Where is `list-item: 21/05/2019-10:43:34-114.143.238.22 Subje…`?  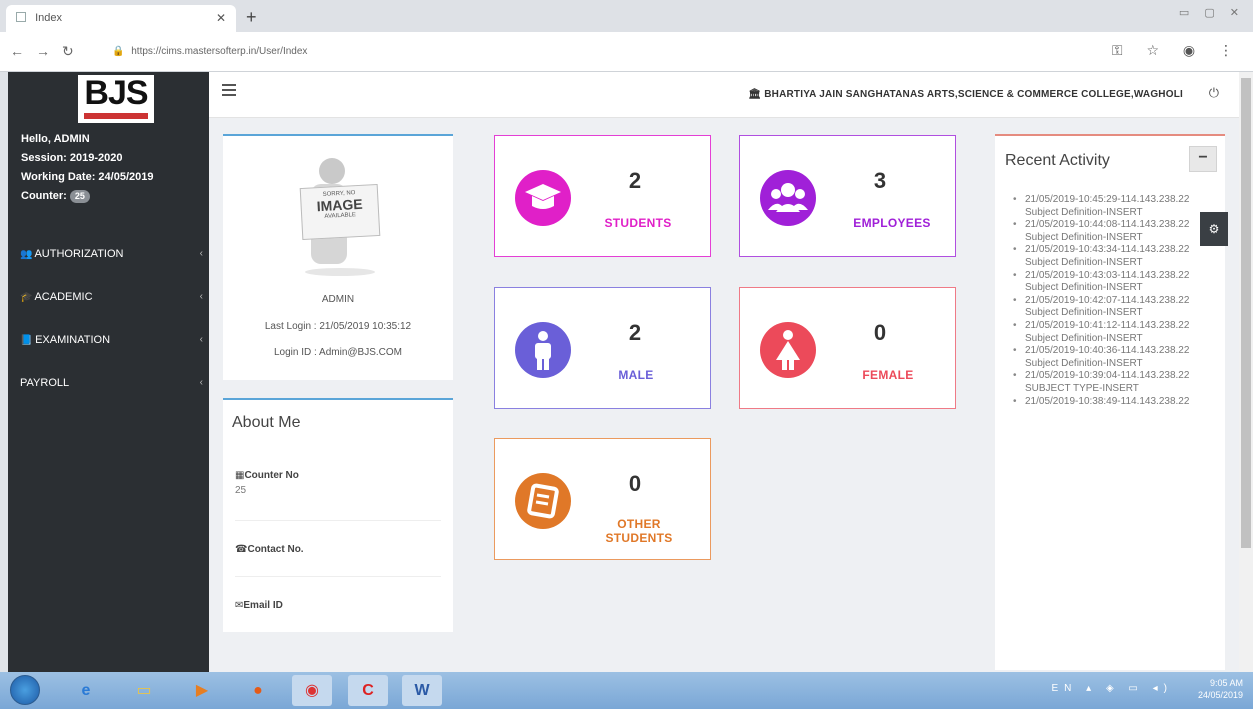 list-item: 21/05/2019-10:43:34-114.143.238.22 Subje… is located at coordinates (1118, 256).